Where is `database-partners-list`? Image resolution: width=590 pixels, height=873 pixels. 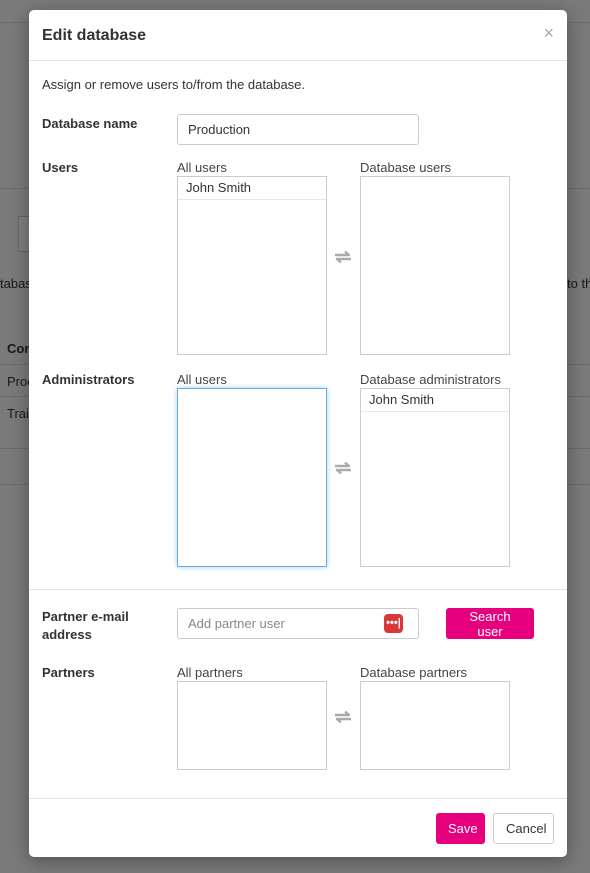
database-partners-list is located at coordinates (435, 725).